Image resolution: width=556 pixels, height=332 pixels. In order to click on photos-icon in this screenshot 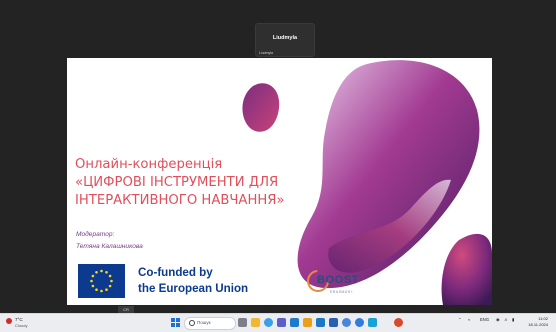, I will do `click(333, 322)`.